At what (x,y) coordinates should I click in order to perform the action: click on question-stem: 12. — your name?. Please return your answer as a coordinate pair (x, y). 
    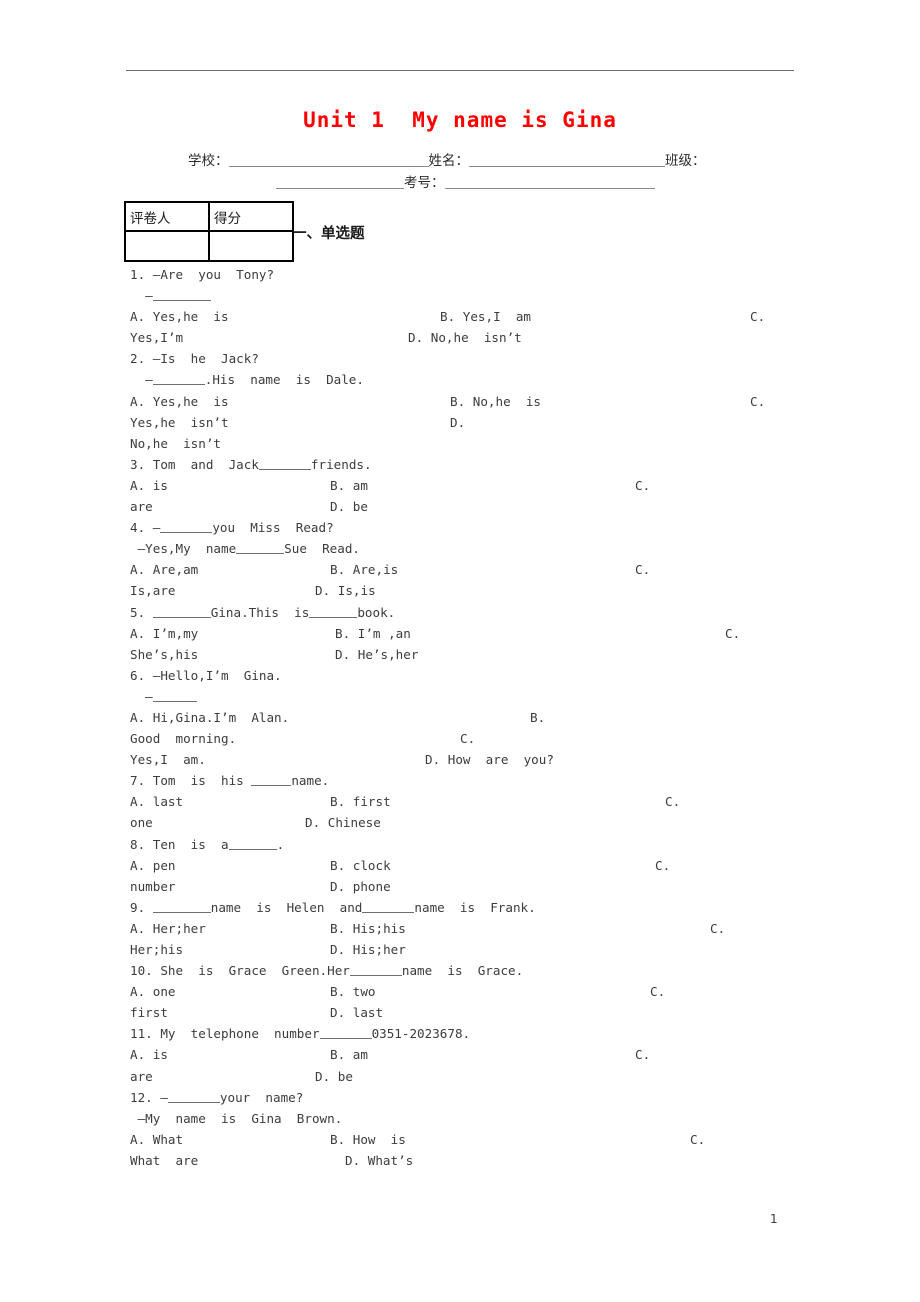
    Looking at the image, I should click on (217, 1097).